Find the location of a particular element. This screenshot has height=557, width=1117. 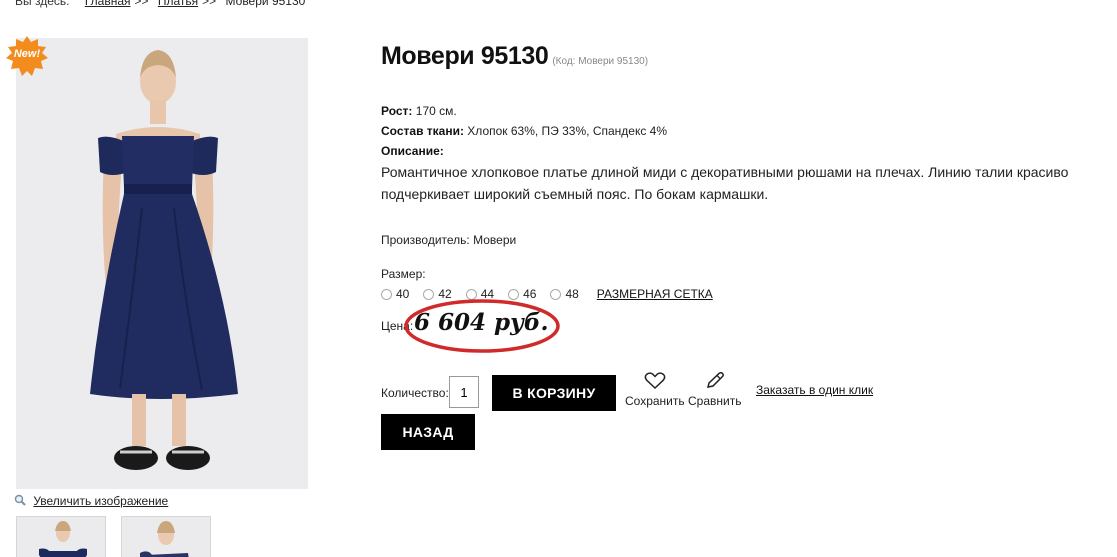

quick-buy-link: Заказать в один клик is located at coordinates (814, 390).